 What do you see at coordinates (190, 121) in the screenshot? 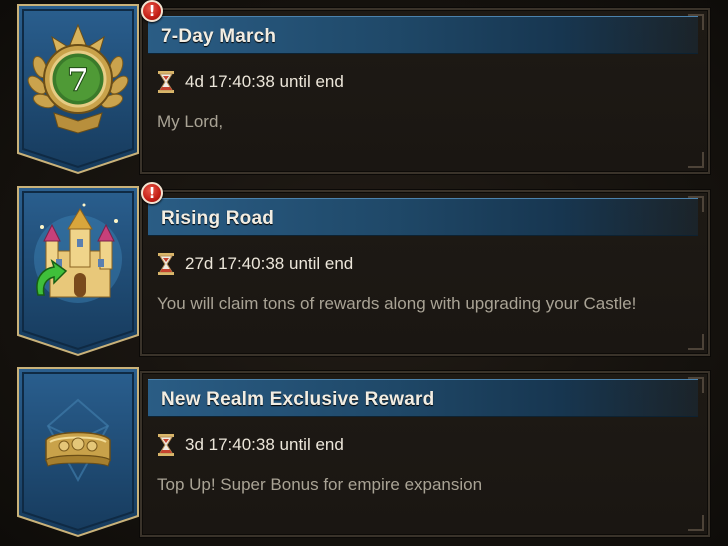
I see `event-description: My Lord,` at bounding box center [190, 121].